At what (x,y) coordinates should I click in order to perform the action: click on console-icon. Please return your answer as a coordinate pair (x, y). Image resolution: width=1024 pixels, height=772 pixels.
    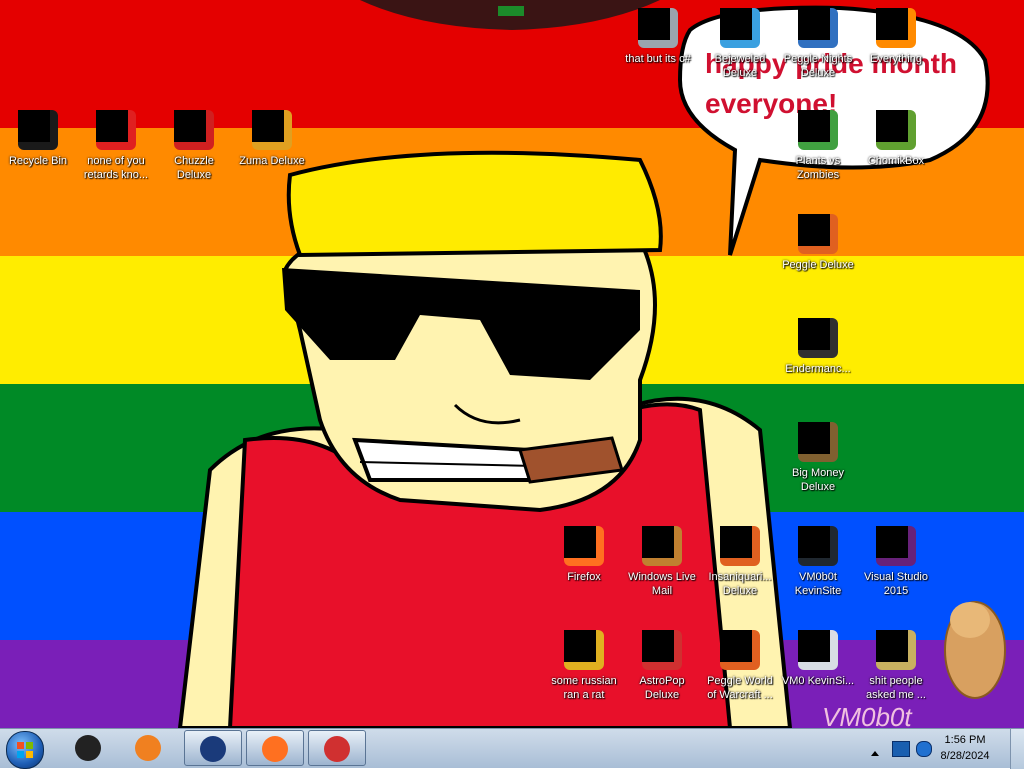
    Looking at the image, I should click on (88, 748).